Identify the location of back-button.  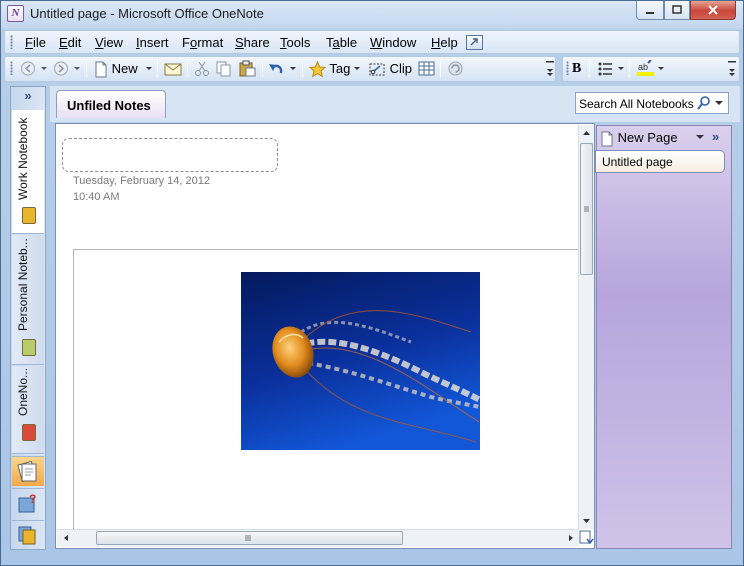
(34, 68).